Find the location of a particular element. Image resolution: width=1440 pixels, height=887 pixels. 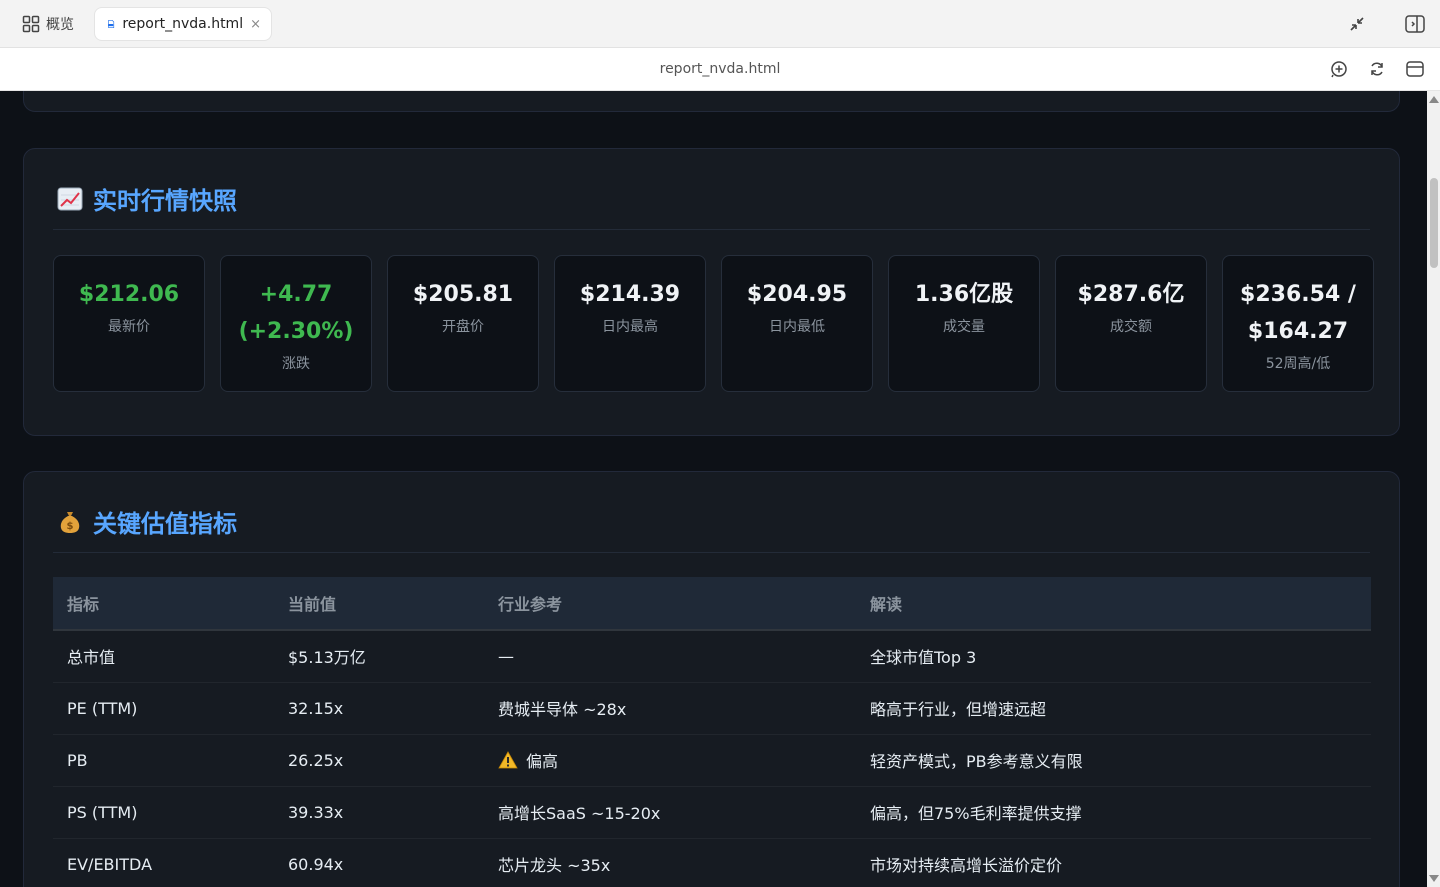

table-header-row: 指标 当前值 行业参考 解读 is located at coordinates (712, 604).